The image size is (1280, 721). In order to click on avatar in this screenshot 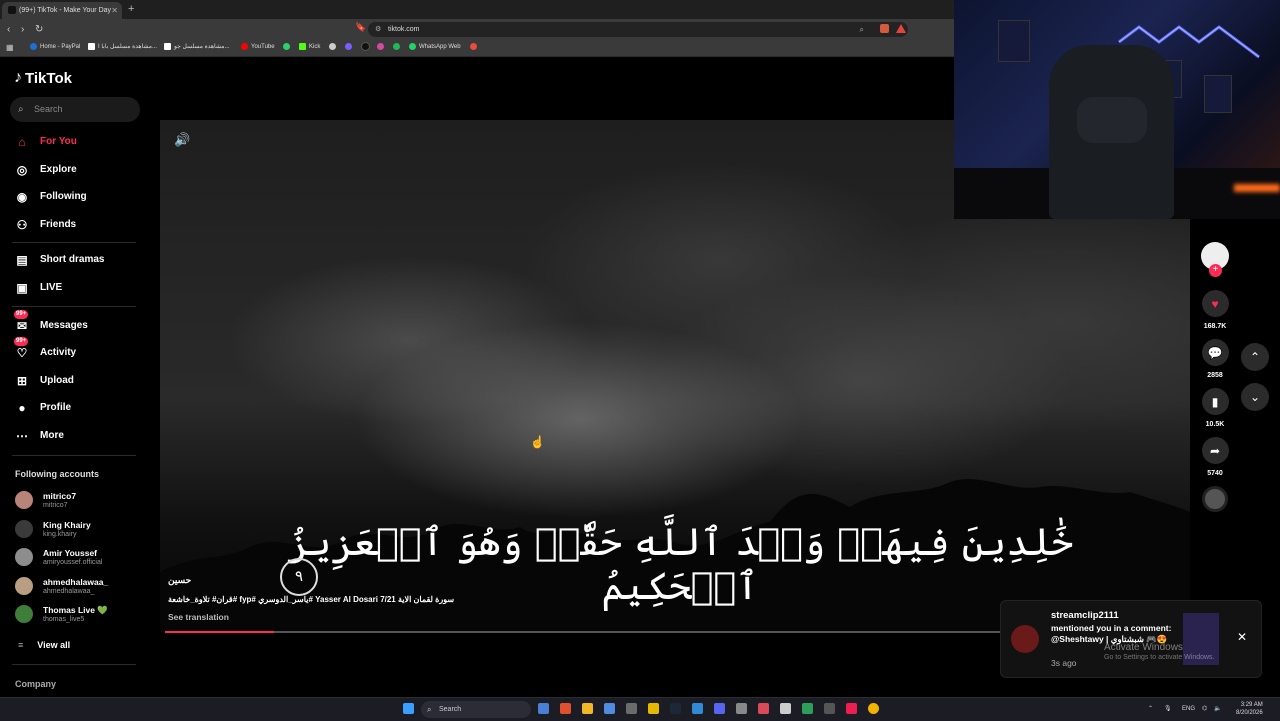, I will do `click(24, 557)`.